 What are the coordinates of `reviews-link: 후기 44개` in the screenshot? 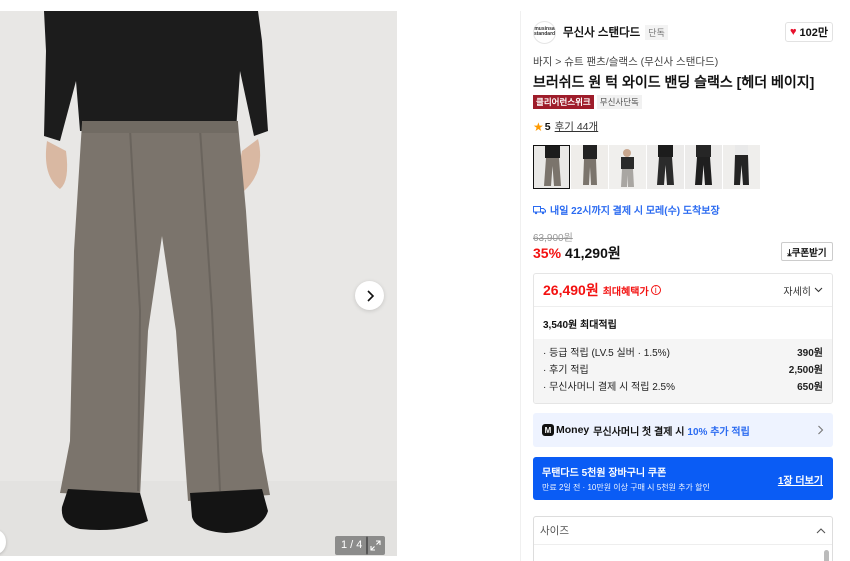 It's located at (577, 126).